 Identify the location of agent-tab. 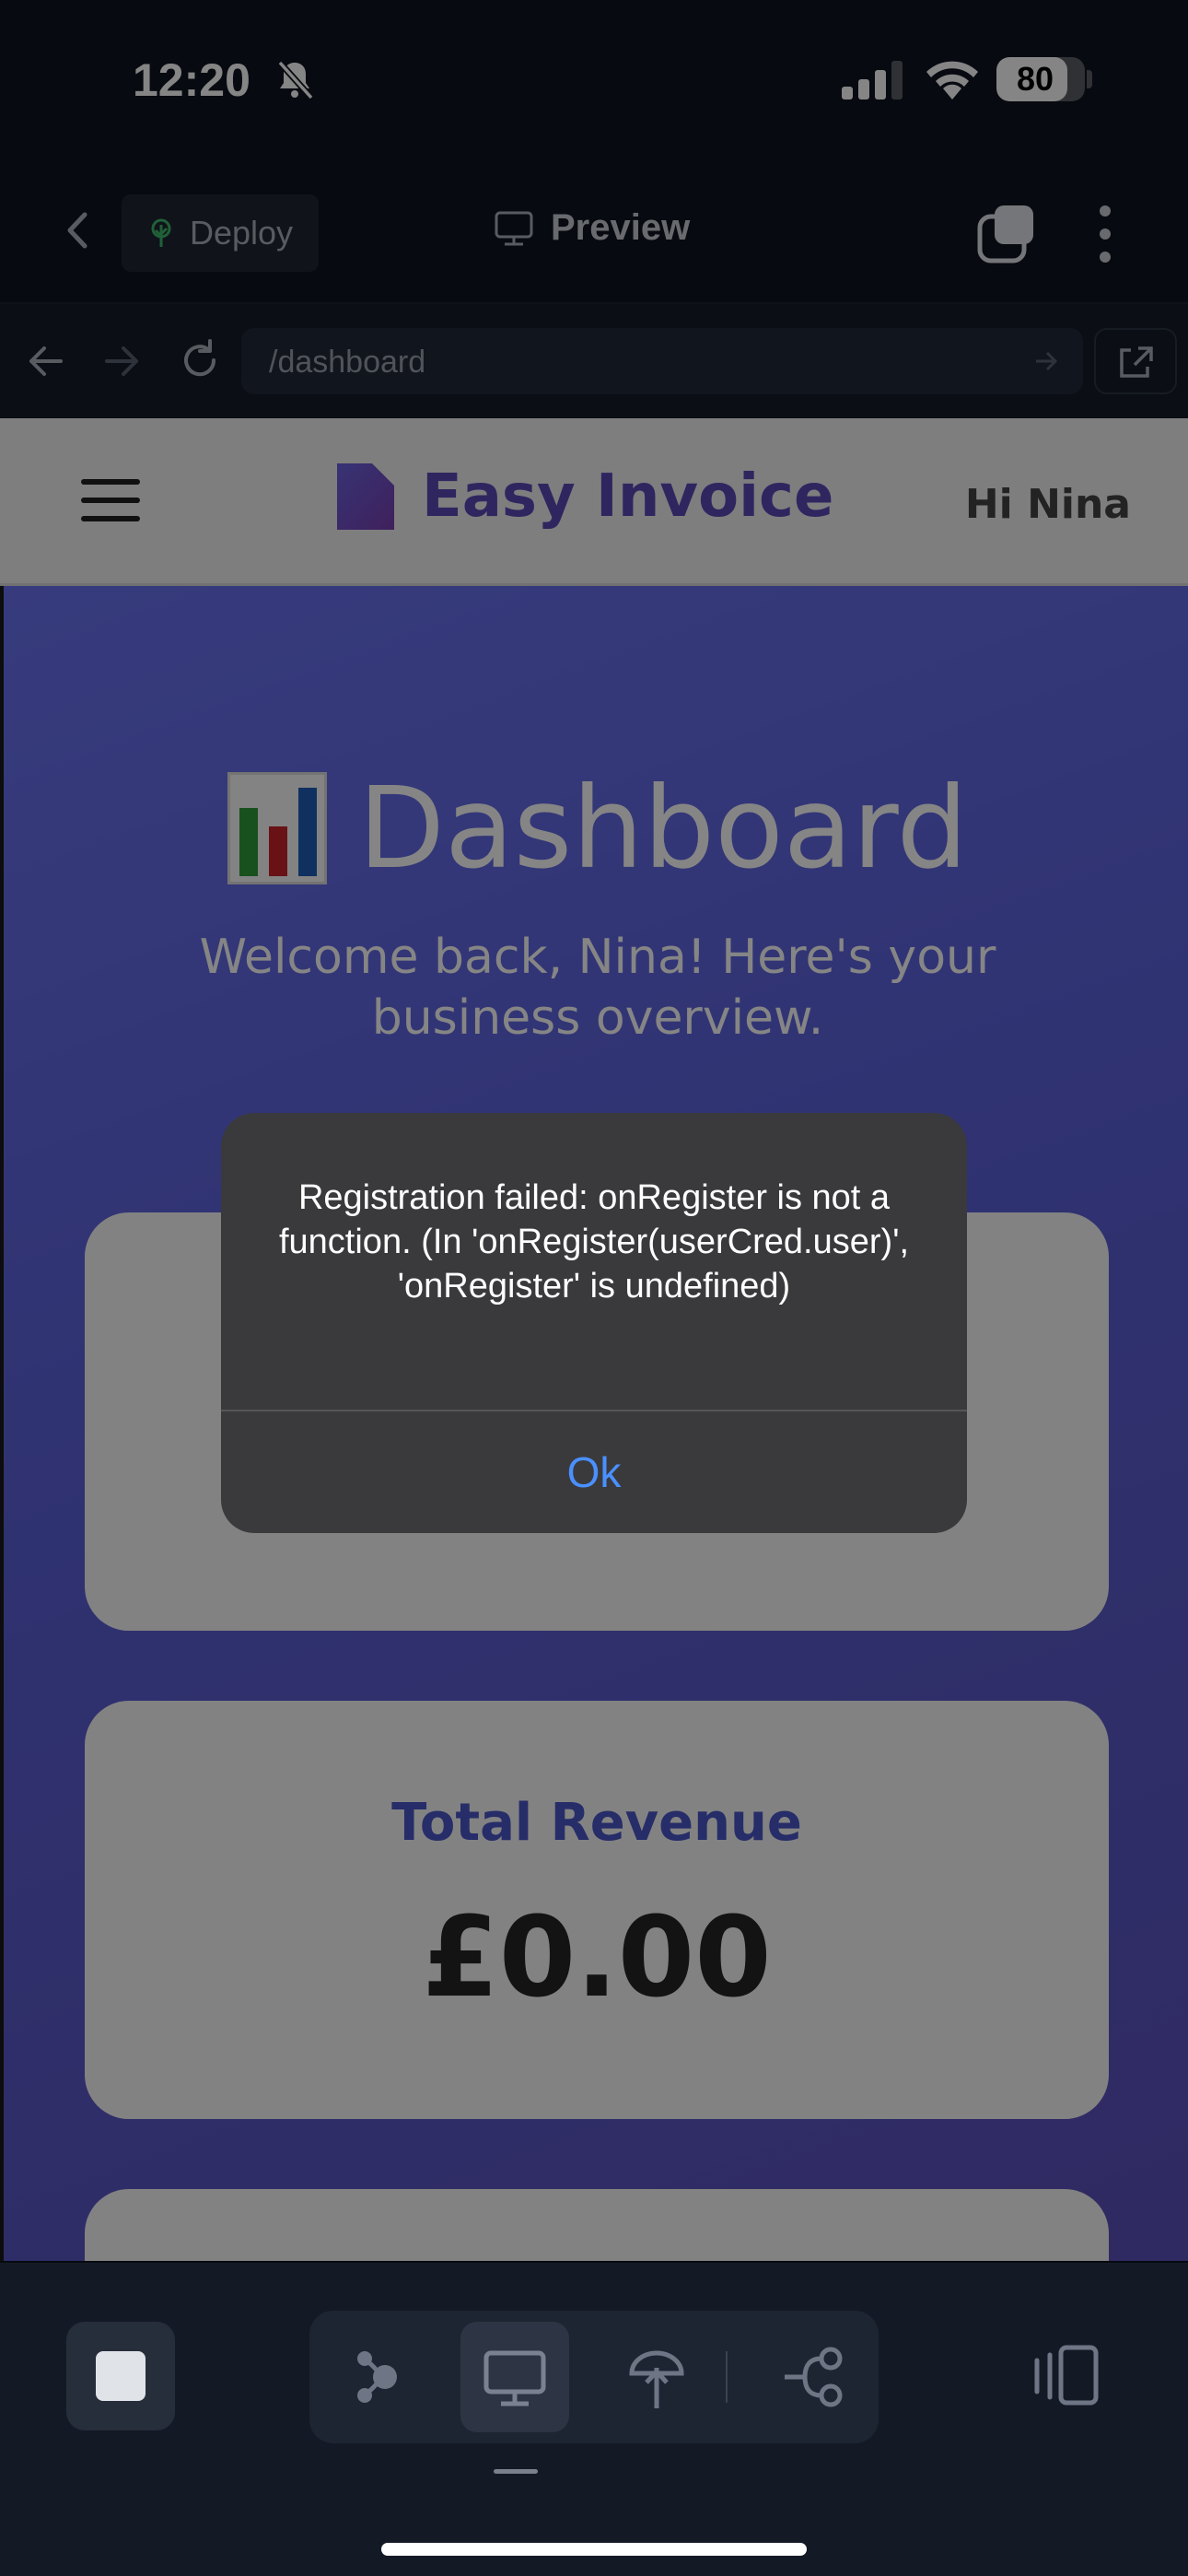
(374, 2377).